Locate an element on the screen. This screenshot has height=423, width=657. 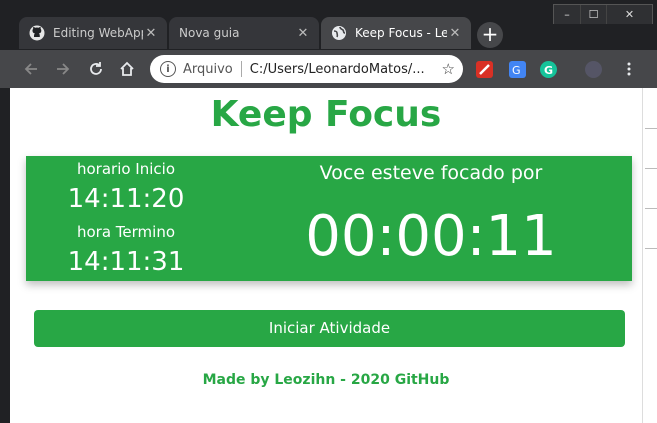
start-time-value: 14:11:20 is located at coordinates (126, 199).